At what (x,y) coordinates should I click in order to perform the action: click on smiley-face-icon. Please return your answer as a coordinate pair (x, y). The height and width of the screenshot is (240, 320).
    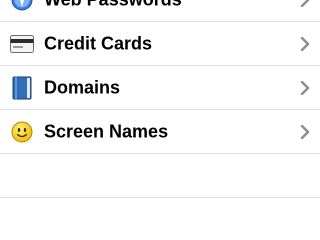
    Looking at the image, I should click on (22, 132).